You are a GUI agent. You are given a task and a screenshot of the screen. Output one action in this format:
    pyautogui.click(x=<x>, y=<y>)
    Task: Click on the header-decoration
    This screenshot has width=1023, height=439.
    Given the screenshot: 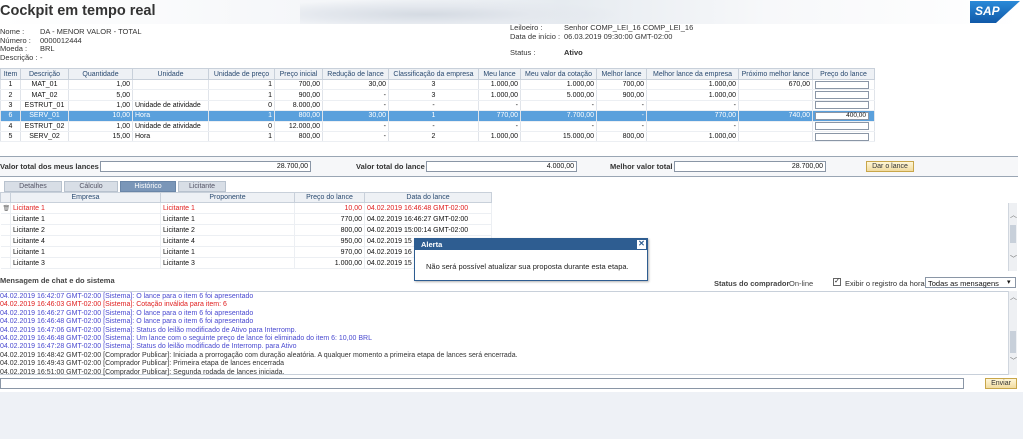 What is the action you would take?
    pyautogui.click(x=457, y=12)
    